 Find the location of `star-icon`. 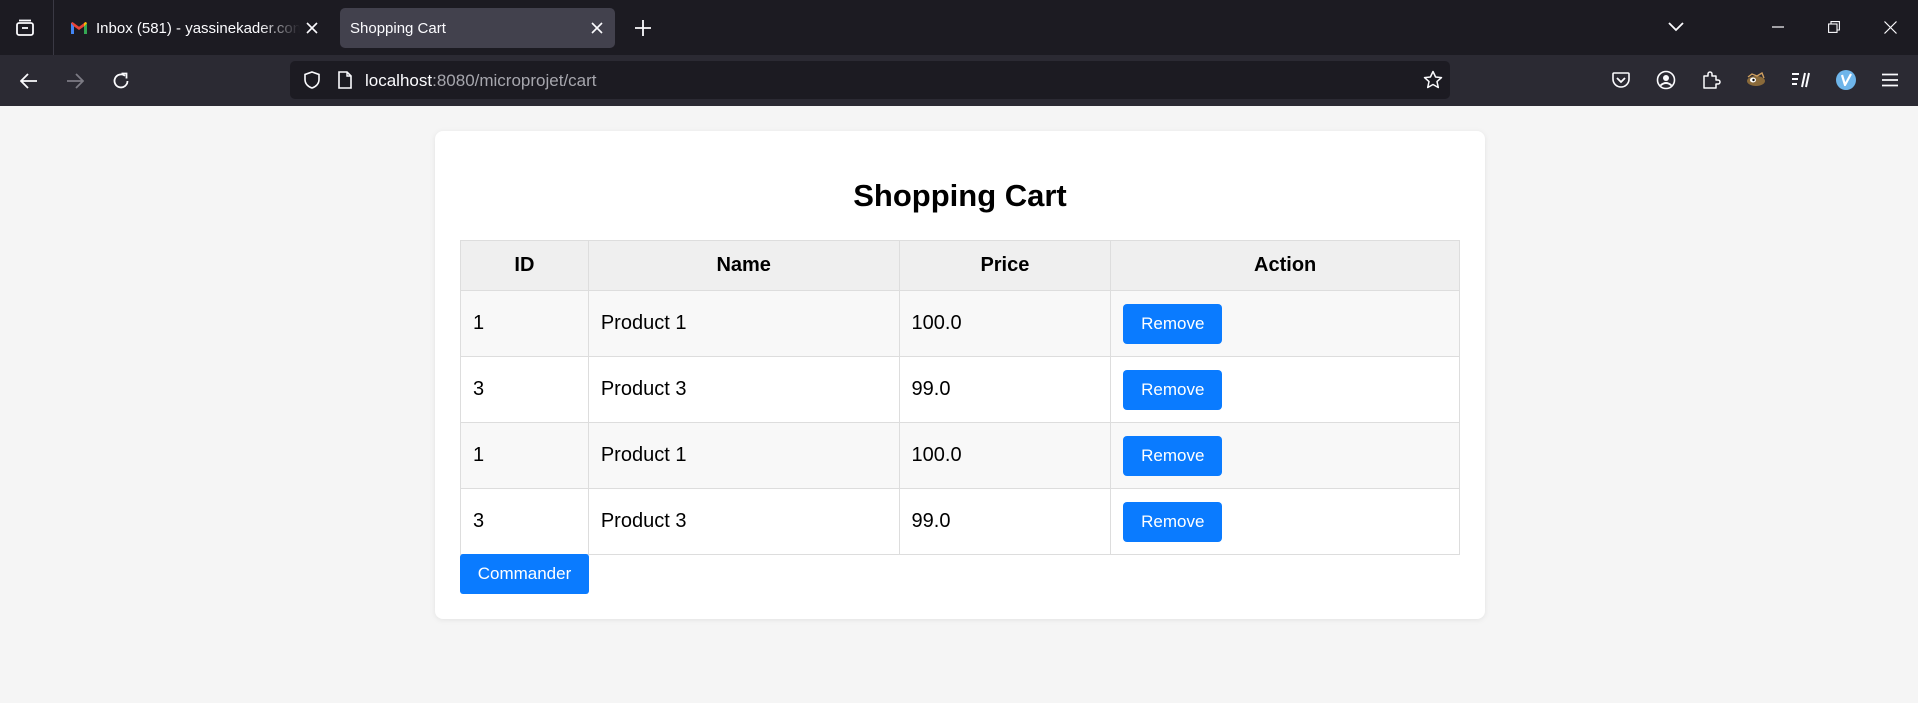

star-icon is located at coordinates (1433, 80).